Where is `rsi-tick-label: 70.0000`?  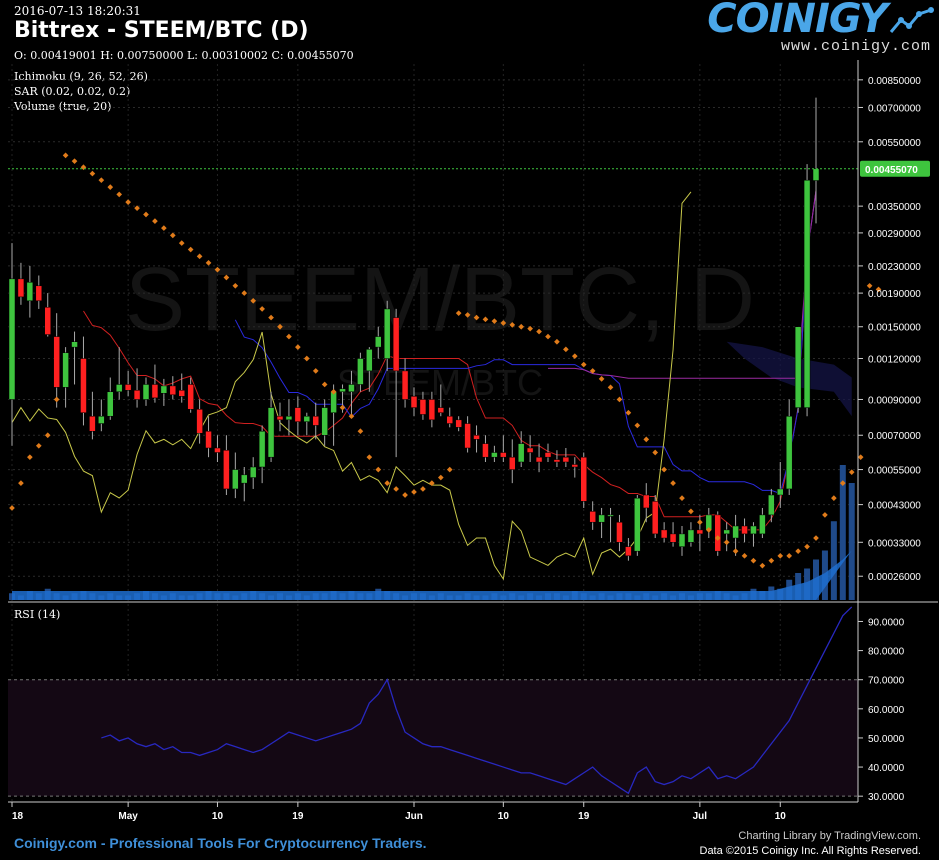
rsi-tick-label: 70.0000 is located at coordinates (886, 681).